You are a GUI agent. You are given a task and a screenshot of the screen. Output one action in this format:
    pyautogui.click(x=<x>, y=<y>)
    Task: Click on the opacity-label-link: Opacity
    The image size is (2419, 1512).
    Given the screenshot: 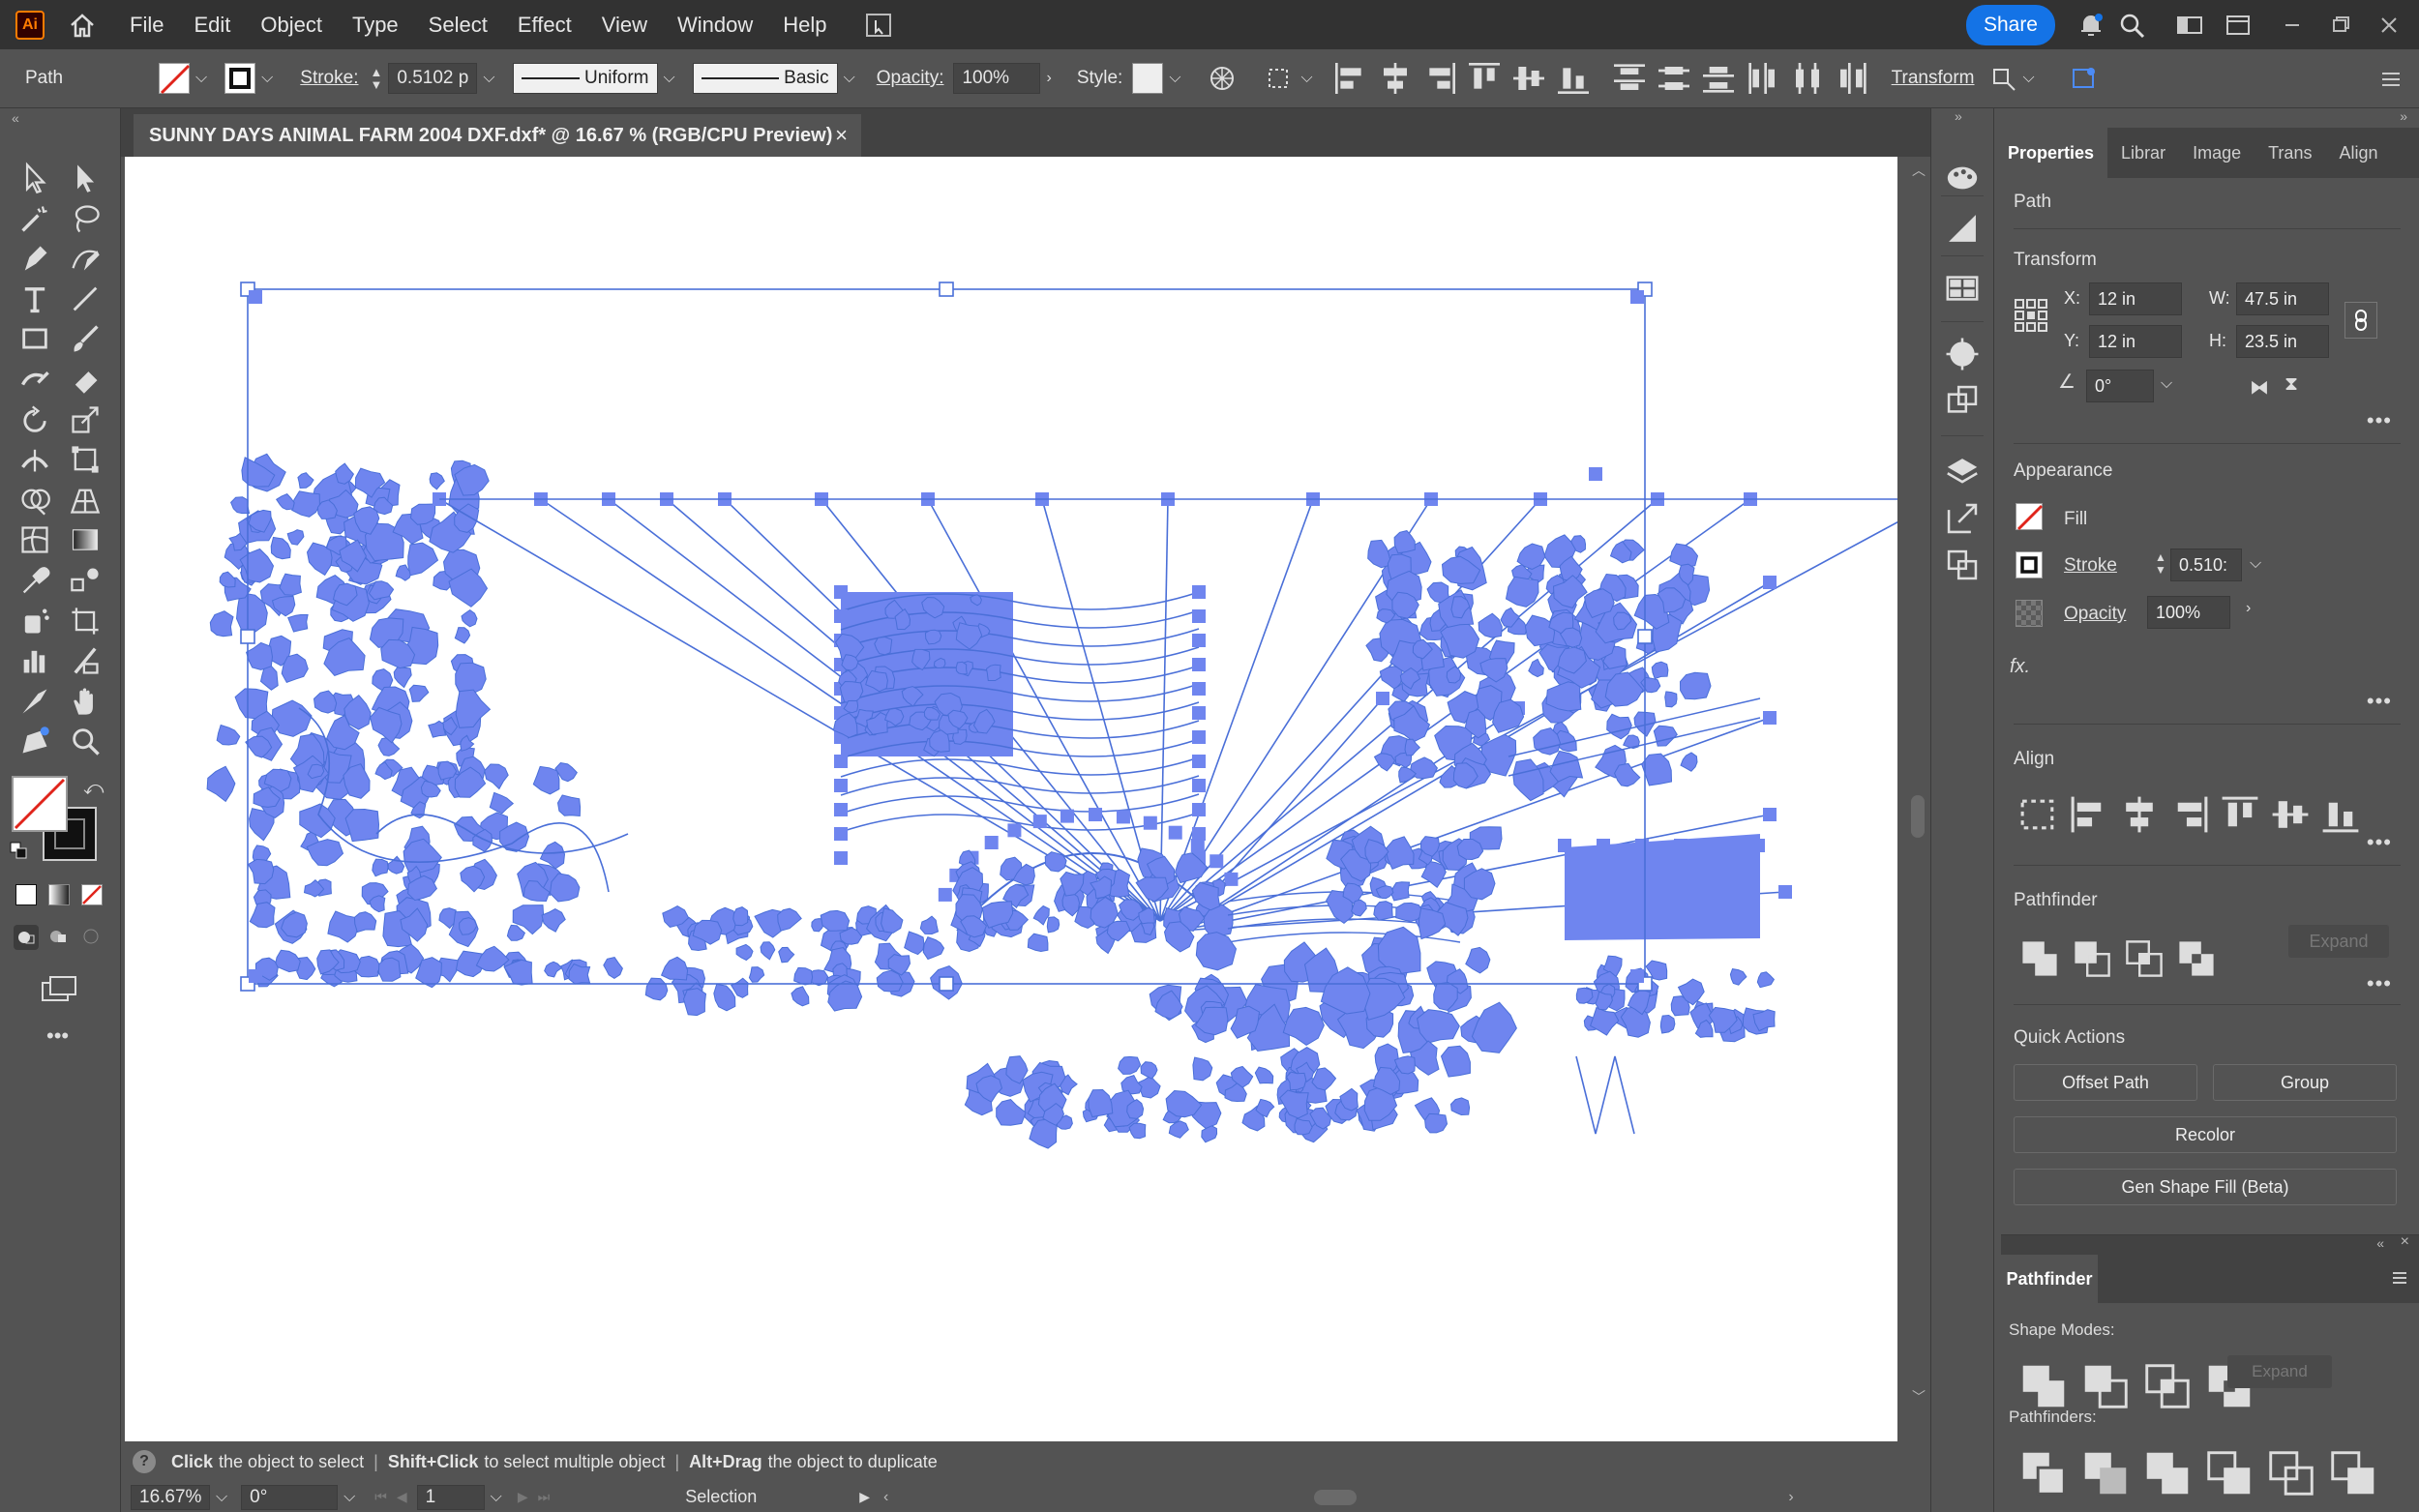 What is the action you would take?
    pyautogui.click(x=2095, y=615)
    